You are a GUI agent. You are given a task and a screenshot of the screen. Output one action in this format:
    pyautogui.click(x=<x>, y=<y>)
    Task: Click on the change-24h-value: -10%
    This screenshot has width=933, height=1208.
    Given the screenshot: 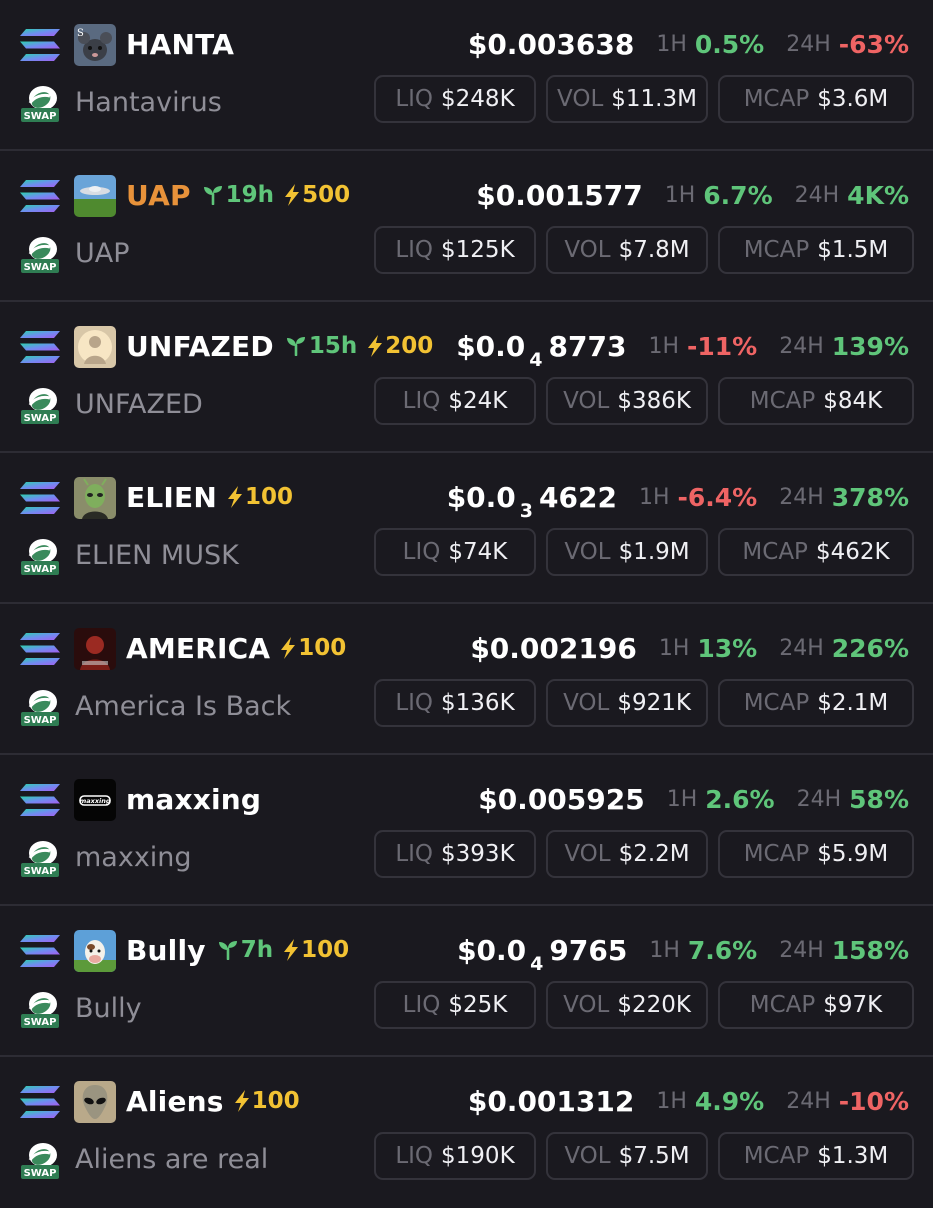 What is the action you would take?
    pyautogui.click(x=873, y=1101)
    